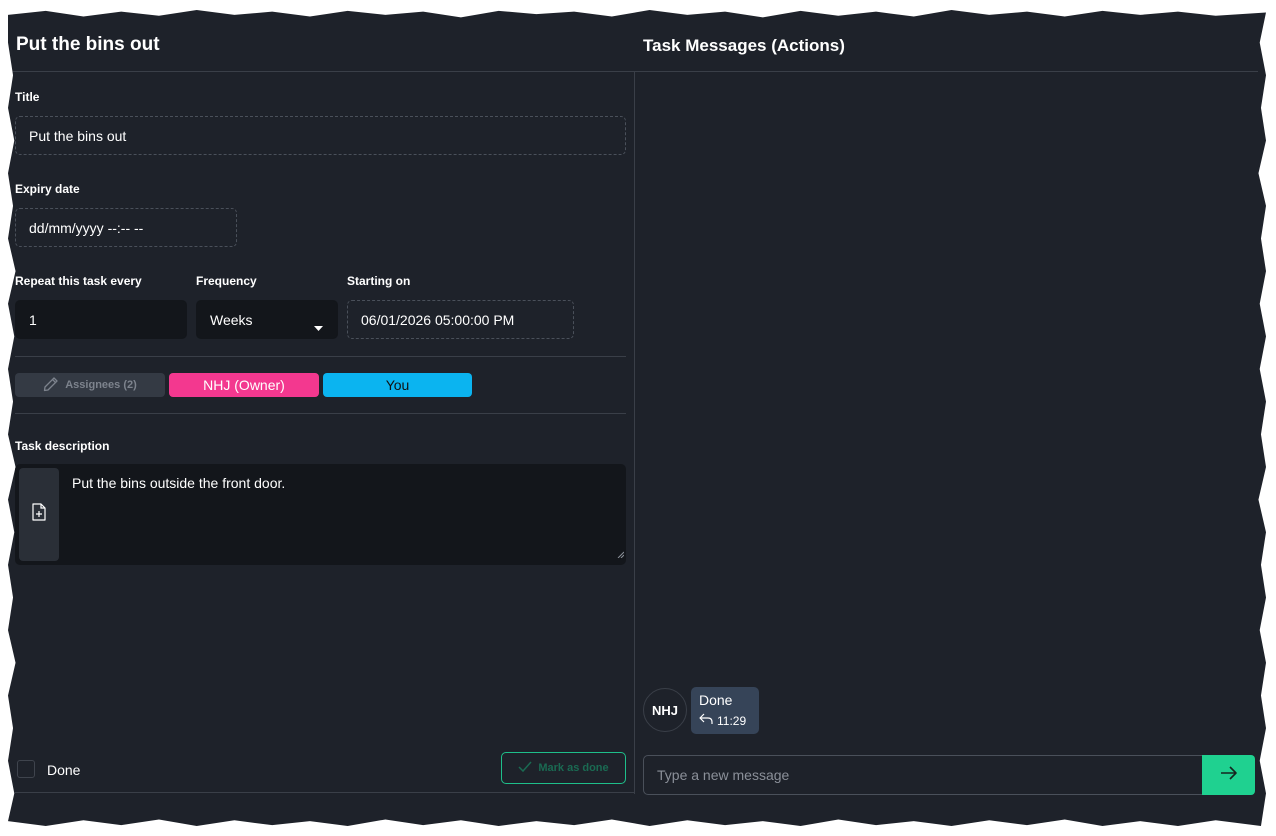 The width and height of the screenshot is (1276, 836). I want to click on done-checkbox, so click(26, 769).